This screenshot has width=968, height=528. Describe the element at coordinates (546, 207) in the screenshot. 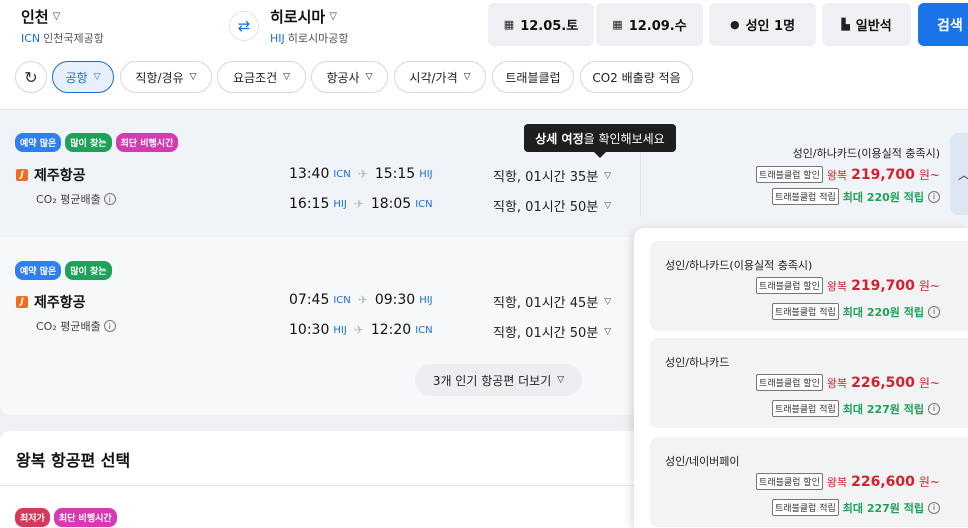

I see `duration: 직항, 01시간 50분` at that location.